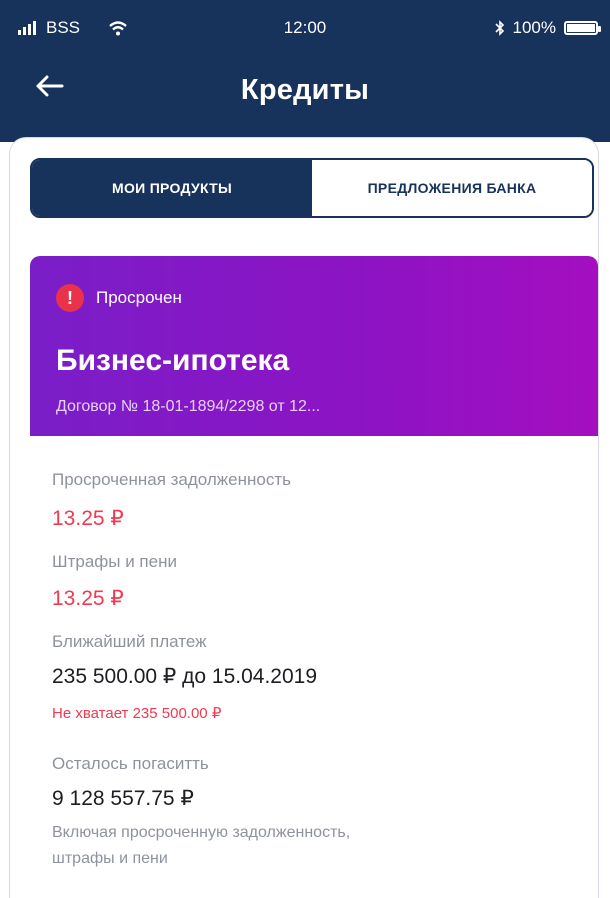 The width and height of the screenshot is (610, 898). What do you see at coordinates (129, 641) in the screenshot?
I see `next-payment-label: Ближайший платеж` at bounding box center [129, 641].